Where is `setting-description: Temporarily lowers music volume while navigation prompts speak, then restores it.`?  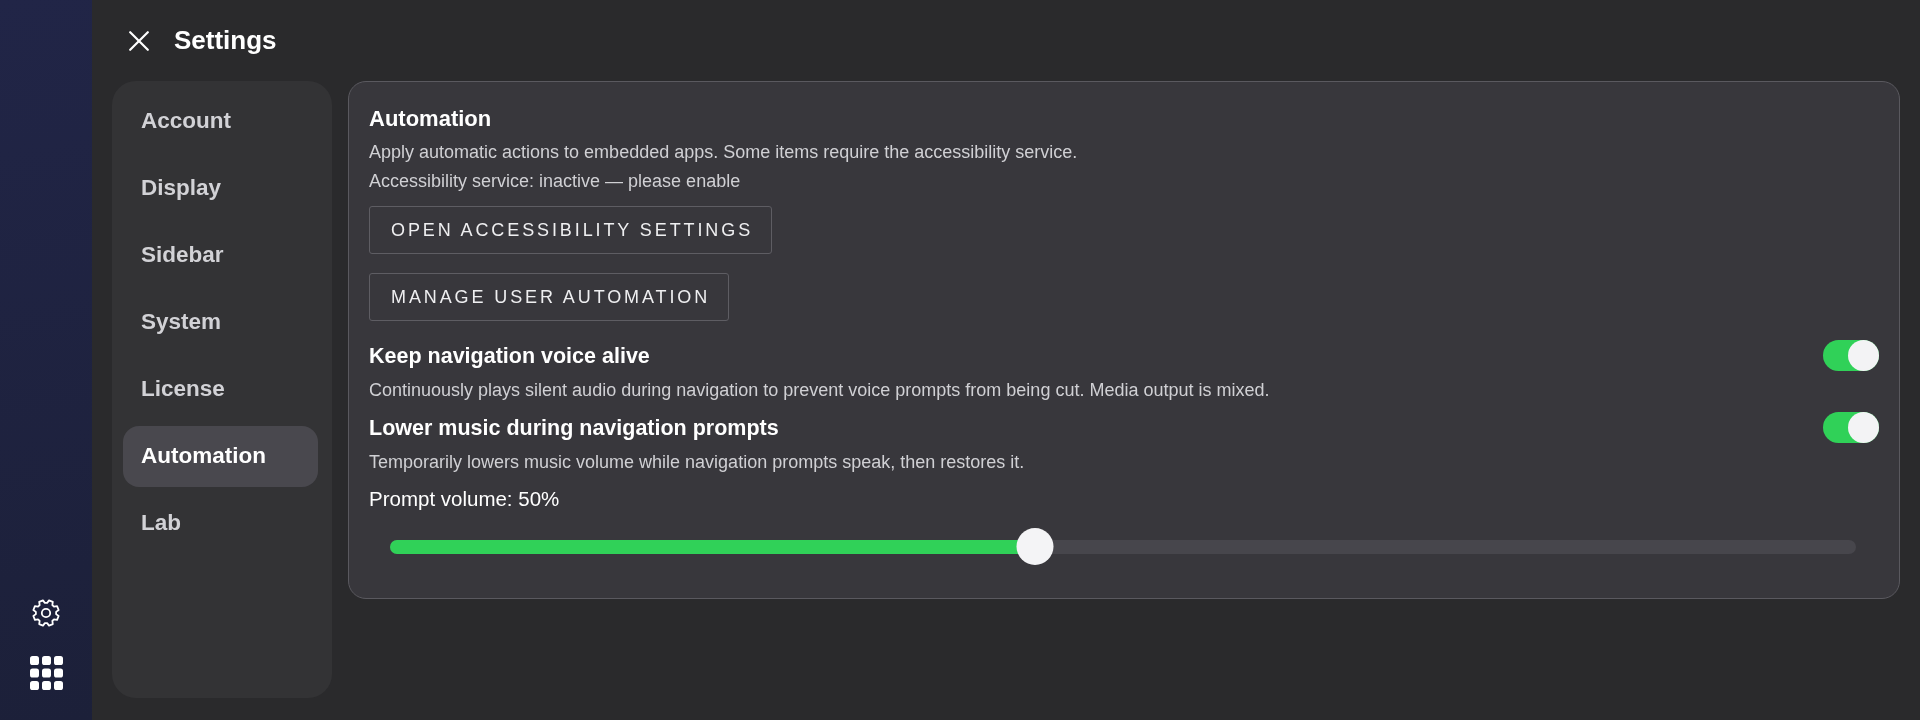 setting-description: Temporarily lowers music volume while navigation prompts speak, then restores it. is located at coordinates (697, 462).